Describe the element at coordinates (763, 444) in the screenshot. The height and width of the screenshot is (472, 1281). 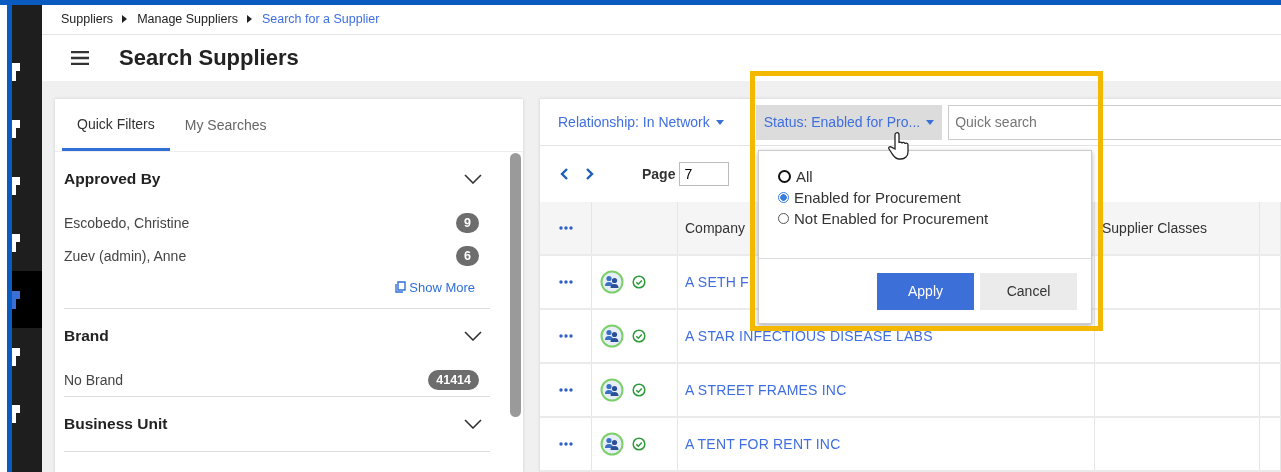
I see `company-link: A TENT FOR RENT INC` at that location.